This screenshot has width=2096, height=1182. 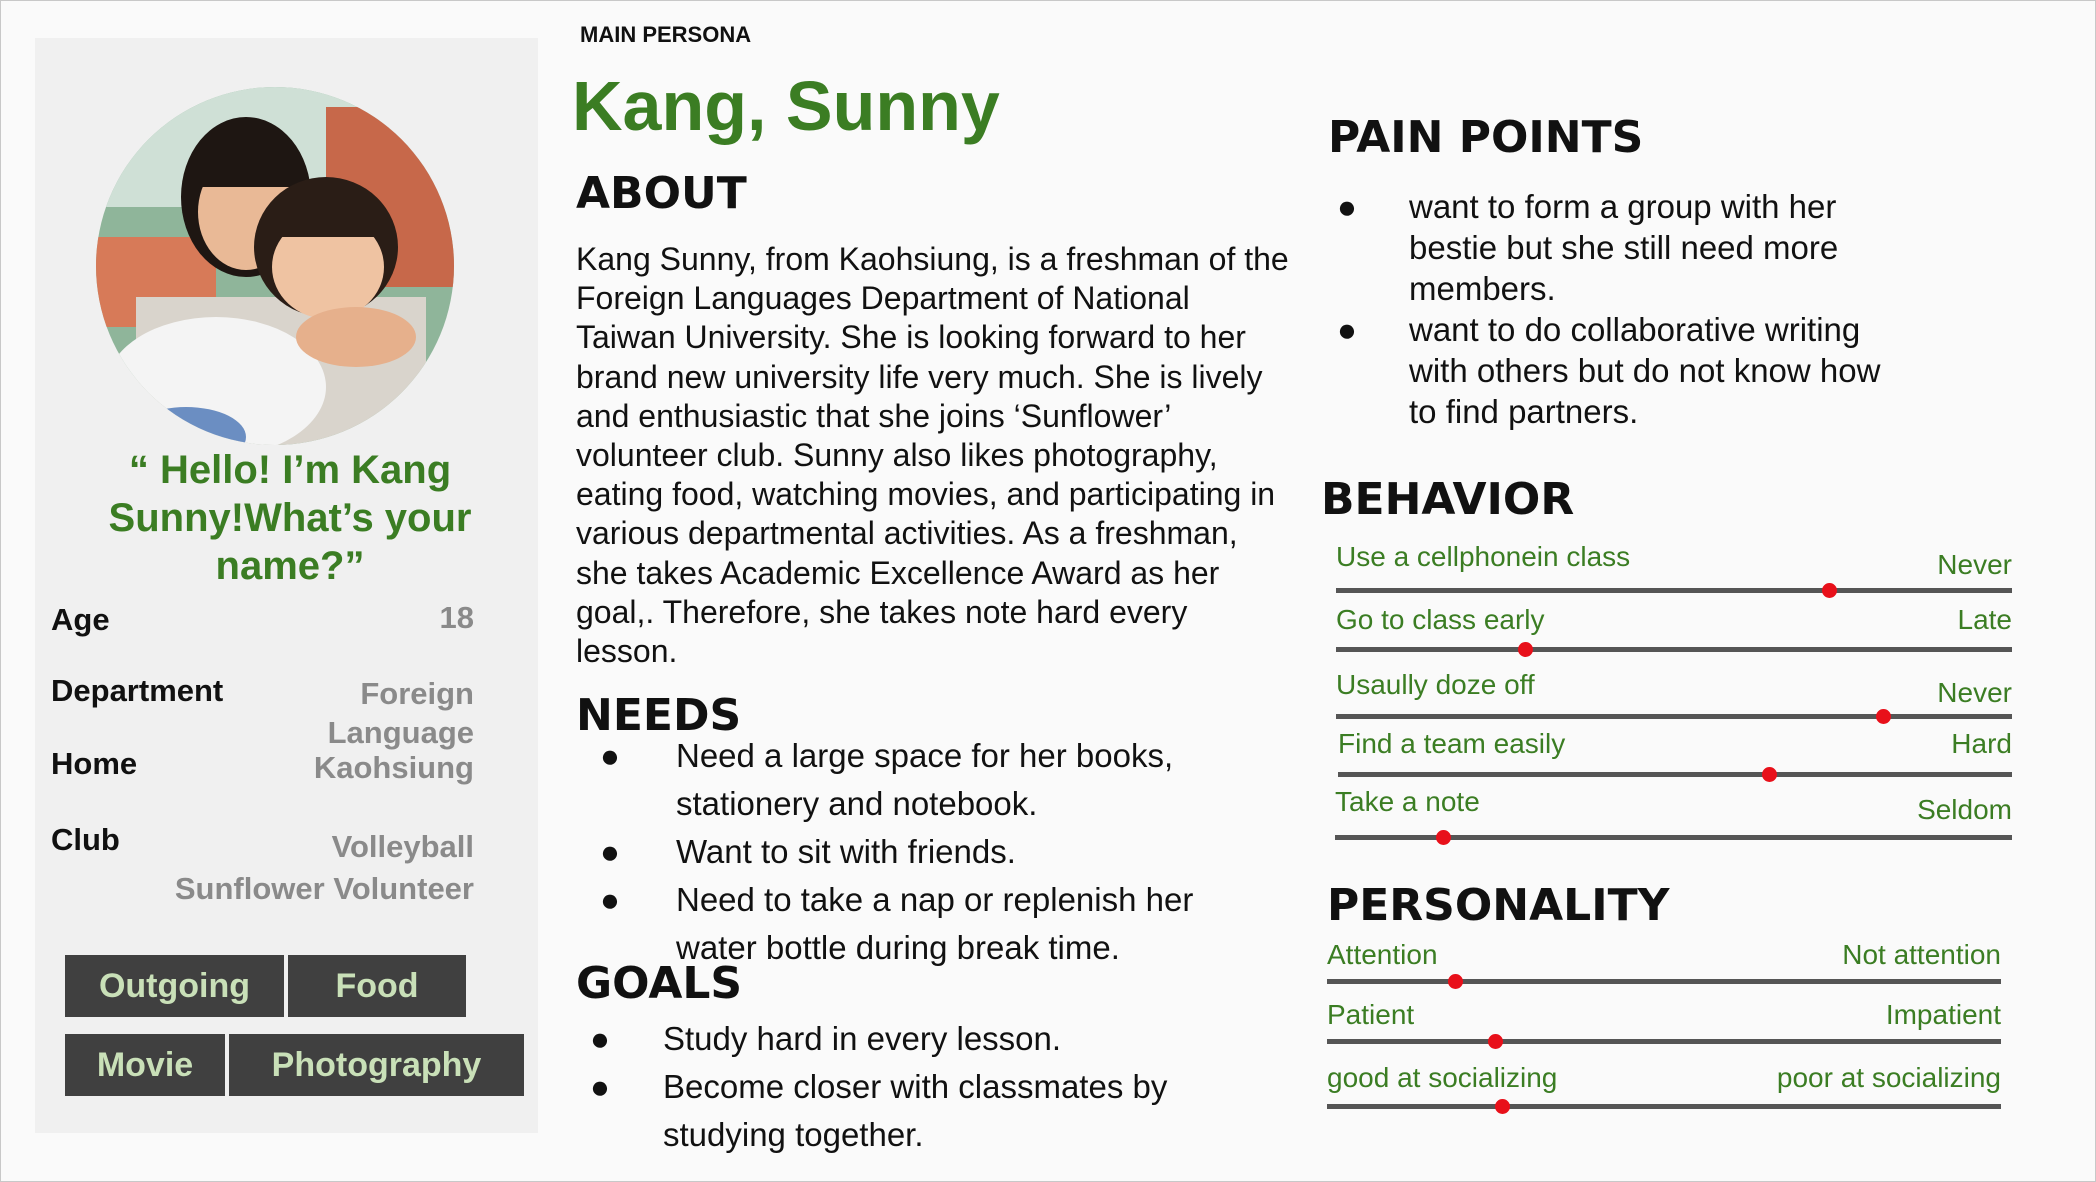 I want to click on tag-outgoing: Outgoing, so click(x=174, y=986).